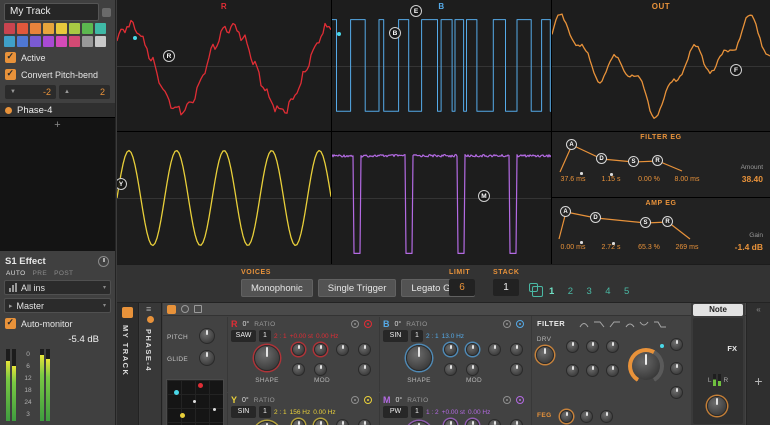 This screenshot has width=770, height=425. What do you see at coordinates (417, 336) in the screenshot?
I see `osc-b-slot: 1` at bounding box center [417, 336].